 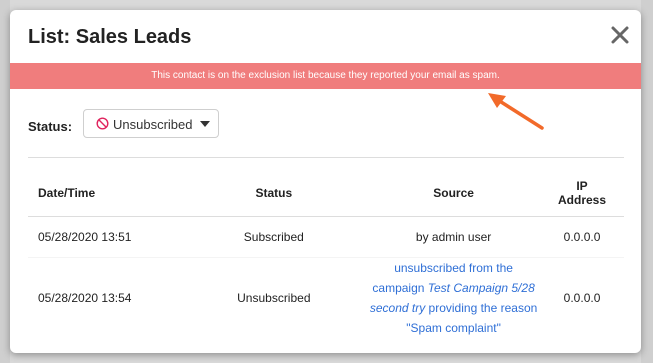 I want to click on cell-source: by admin user, so click(x=453, y=237).